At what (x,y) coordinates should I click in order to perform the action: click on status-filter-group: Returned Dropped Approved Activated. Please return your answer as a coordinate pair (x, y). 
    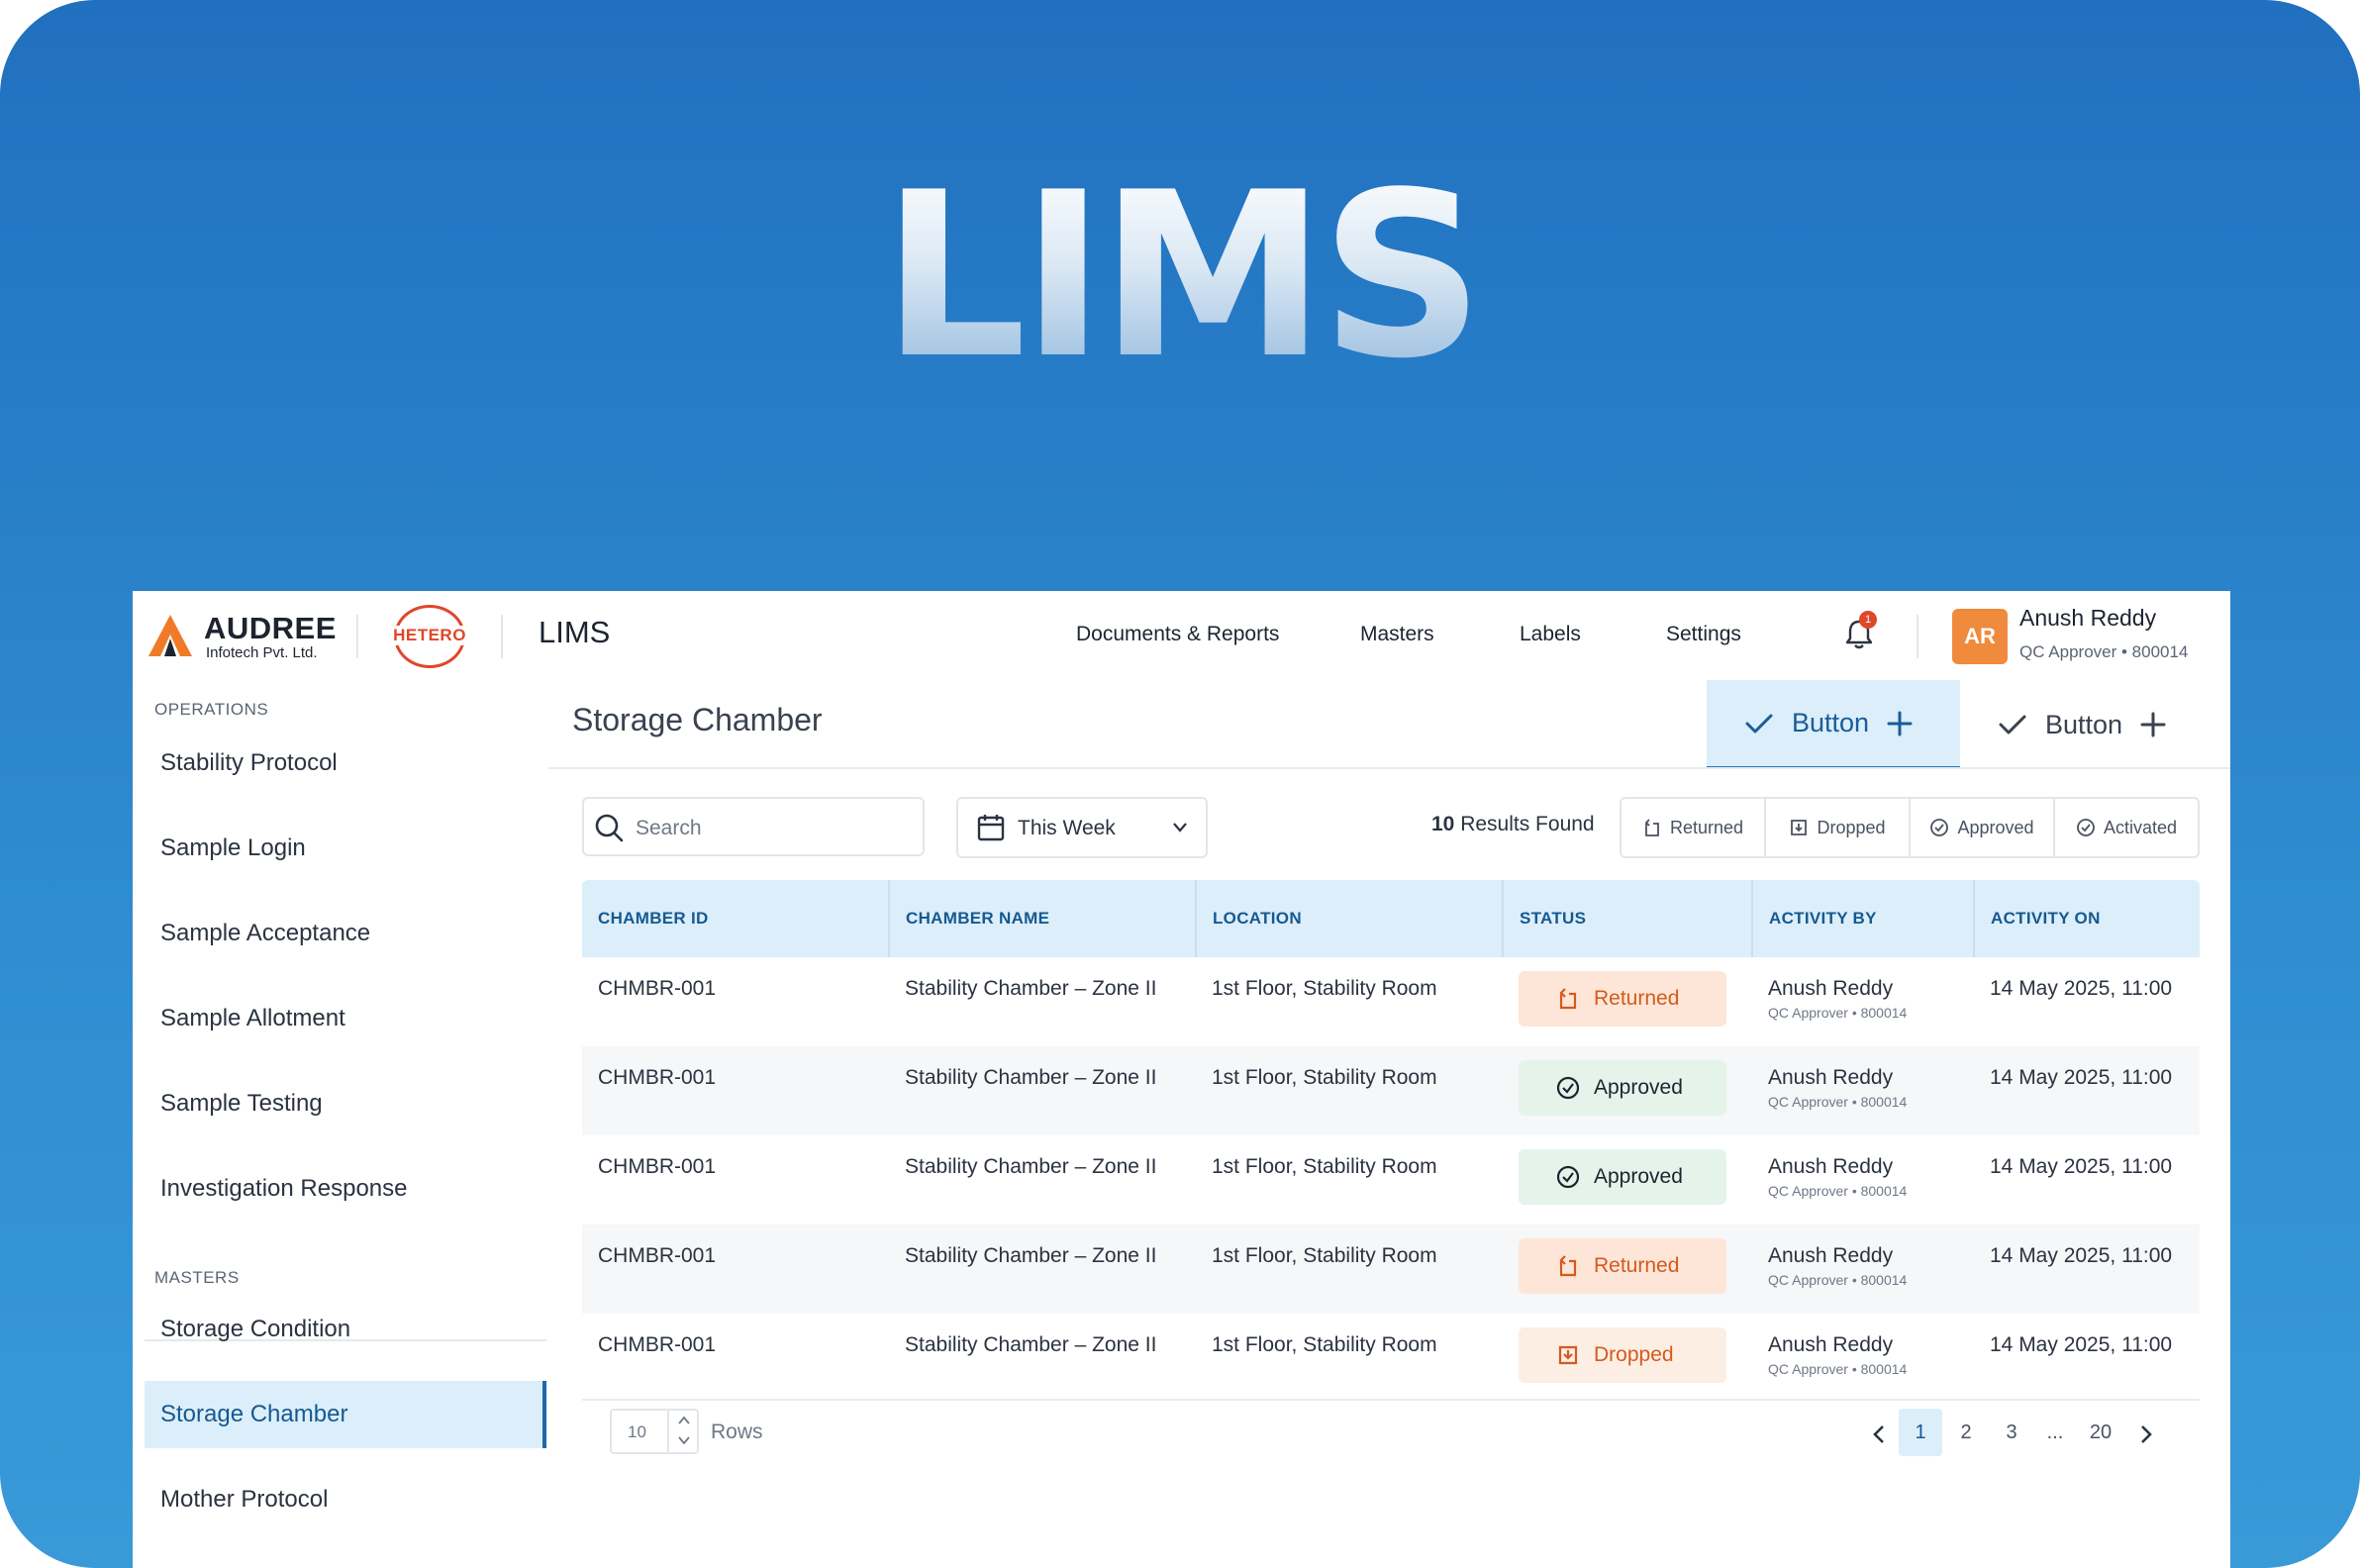
    Looking at the image, I should click on (1910, 827).